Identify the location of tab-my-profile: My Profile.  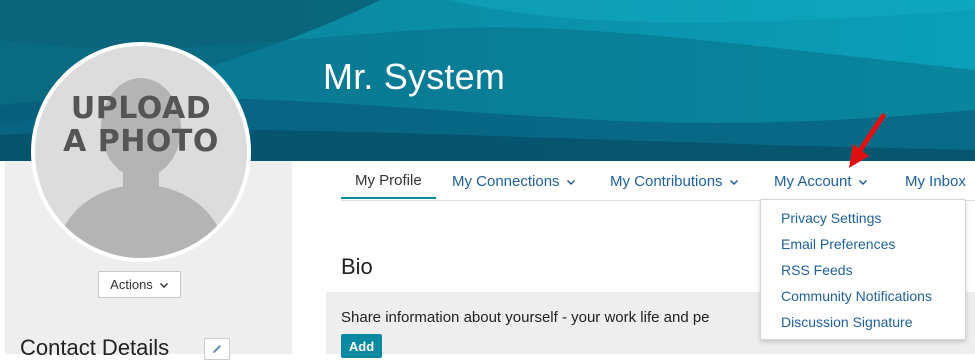
(388, 181).